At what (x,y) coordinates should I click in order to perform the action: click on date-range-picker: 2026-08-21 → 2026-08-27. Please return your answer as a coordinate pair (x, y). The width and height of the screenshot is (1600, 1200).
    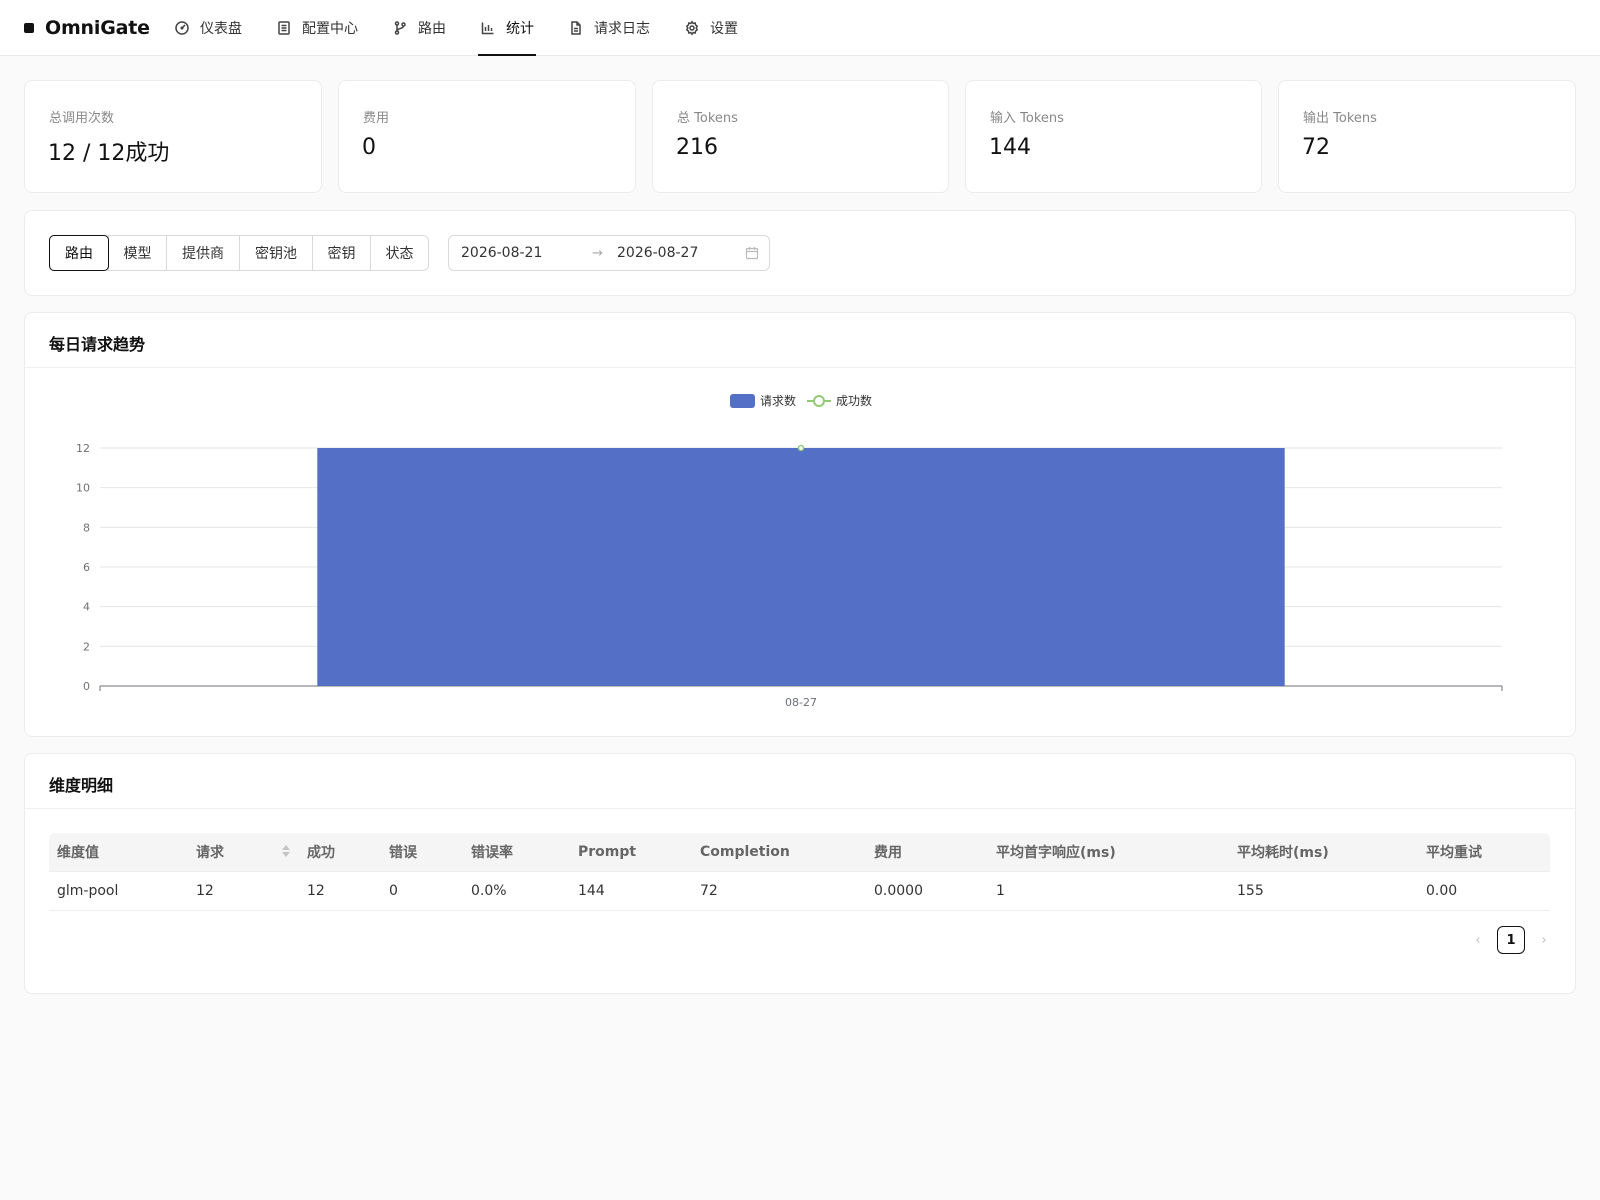
    Looking at the image, I should click on (609, 253).